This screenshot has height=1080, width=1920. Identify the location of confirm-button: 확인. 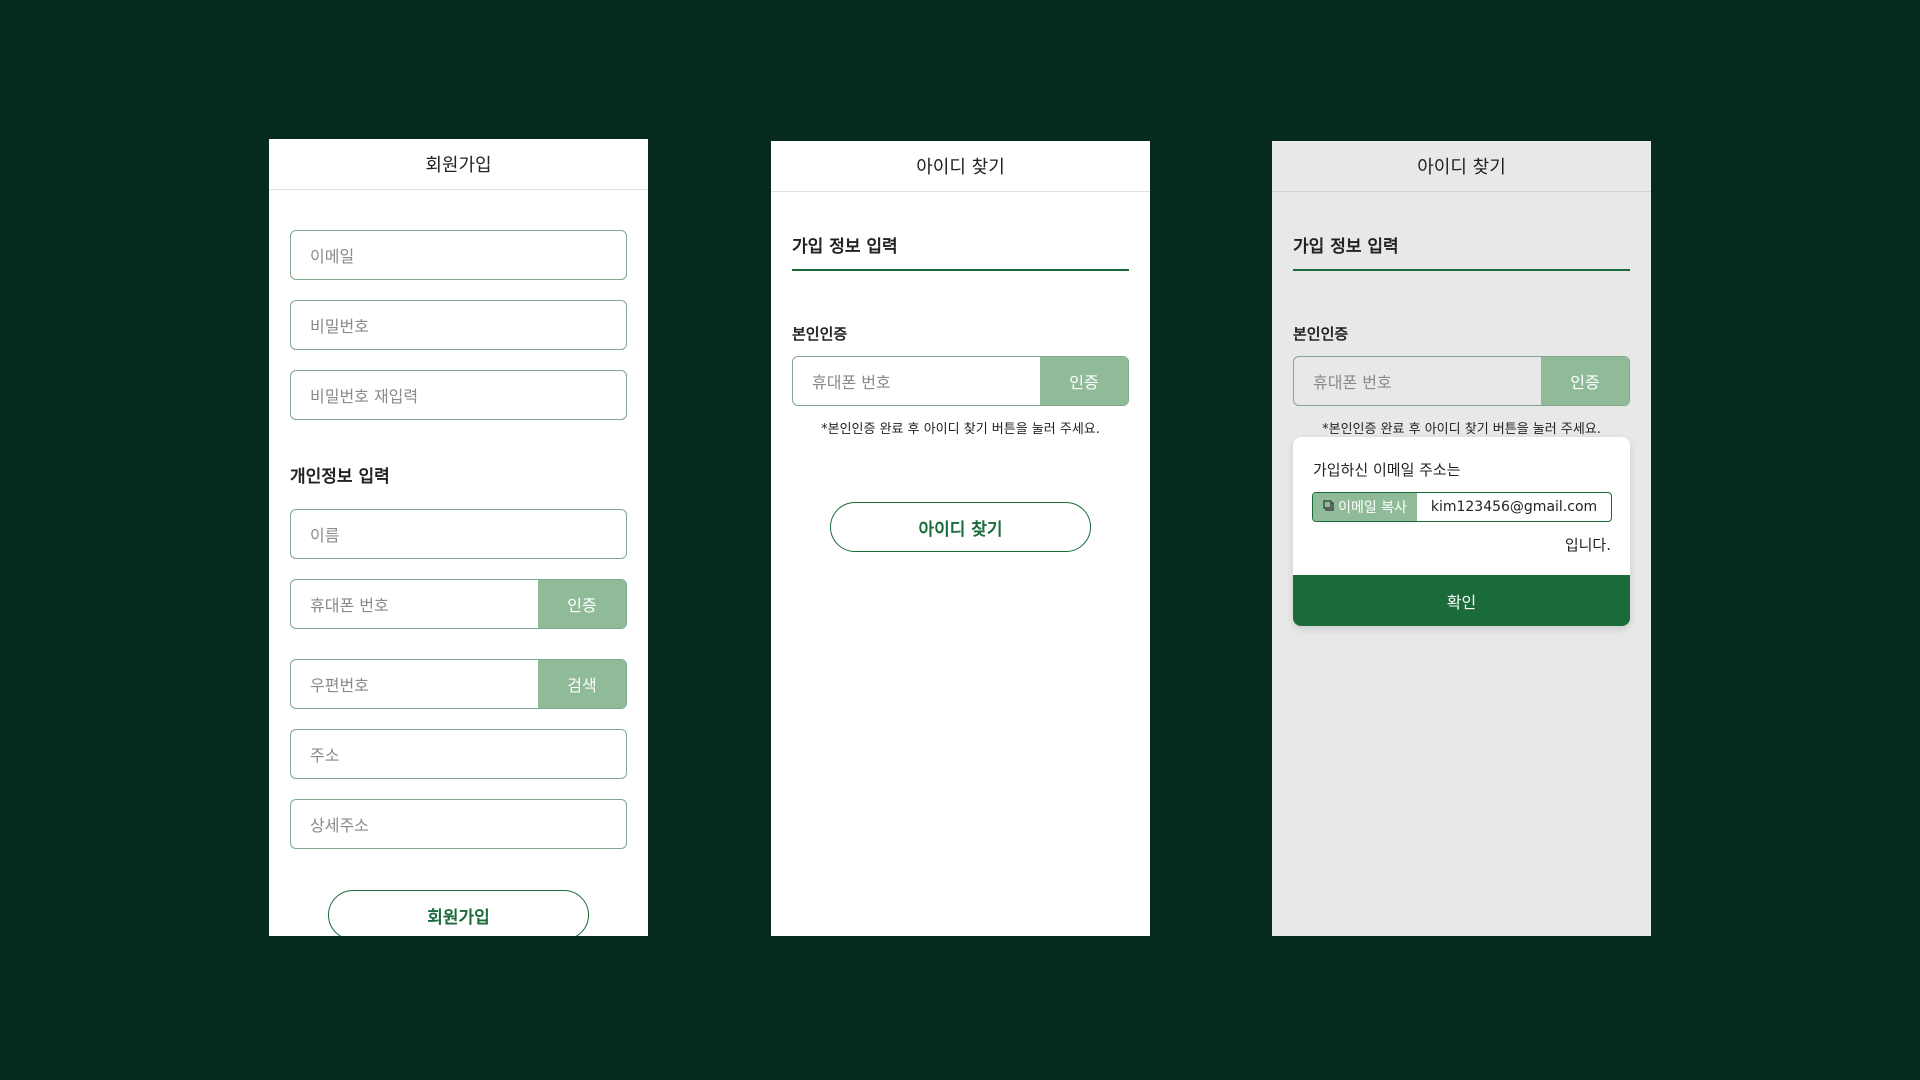
(1461, 600).